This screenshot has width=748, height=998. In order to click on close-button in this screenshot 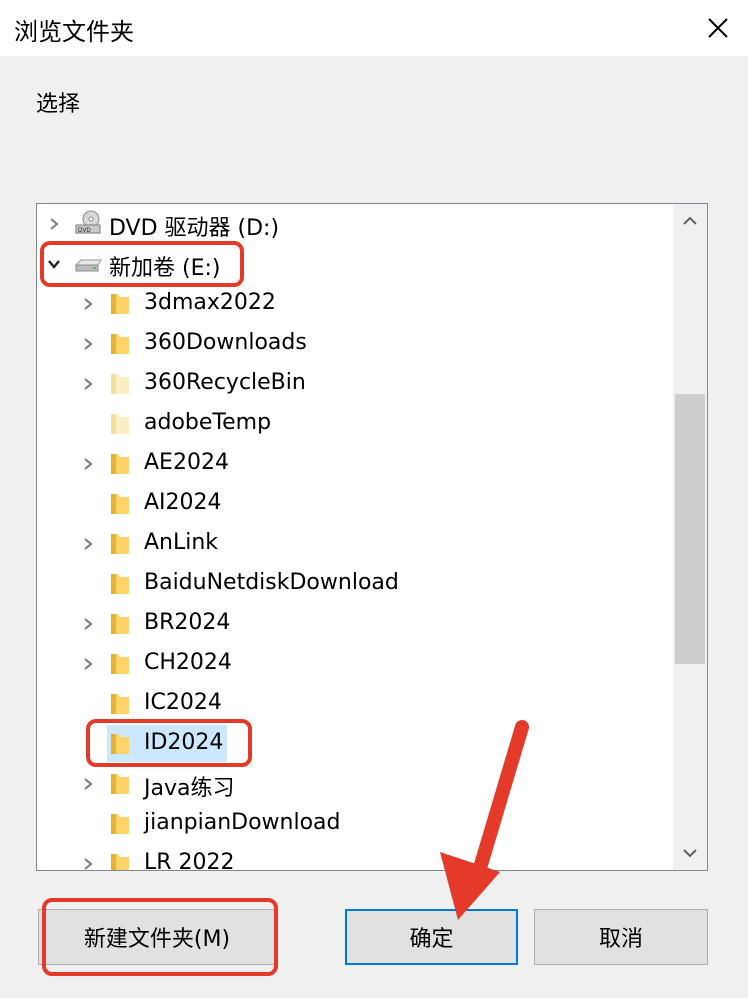, I will do `click(718, 28)`.